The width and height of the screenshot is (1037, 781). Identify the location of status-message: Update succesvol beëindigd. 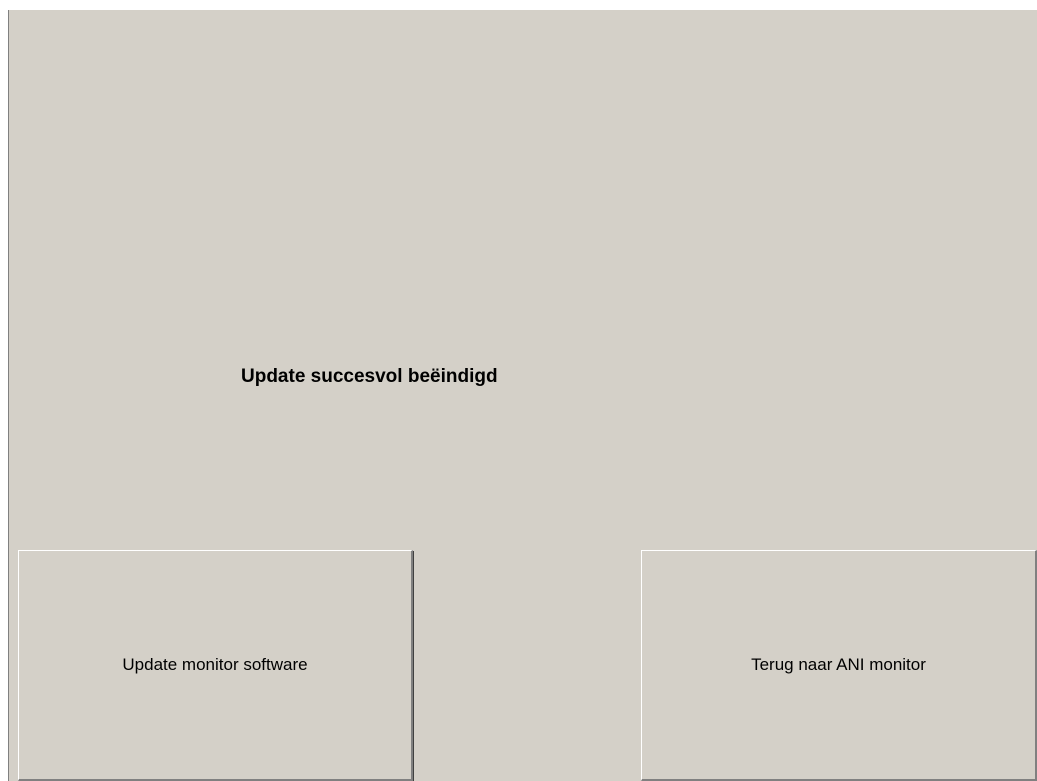
(369, 376).